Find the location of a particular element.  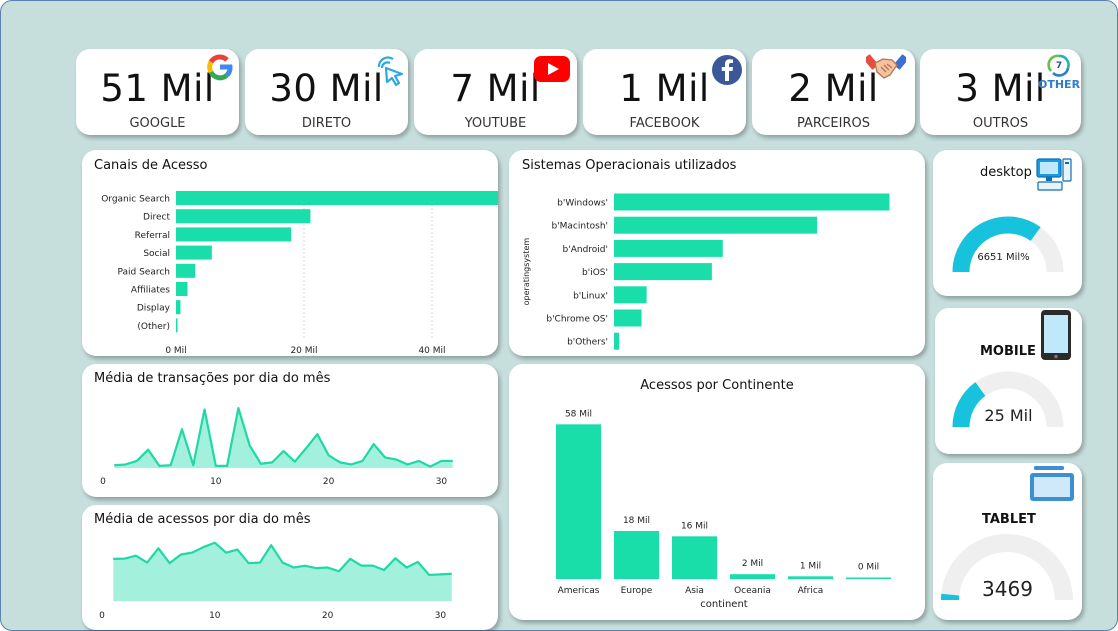

category-label: Asia is located at coordinates (694, 591).